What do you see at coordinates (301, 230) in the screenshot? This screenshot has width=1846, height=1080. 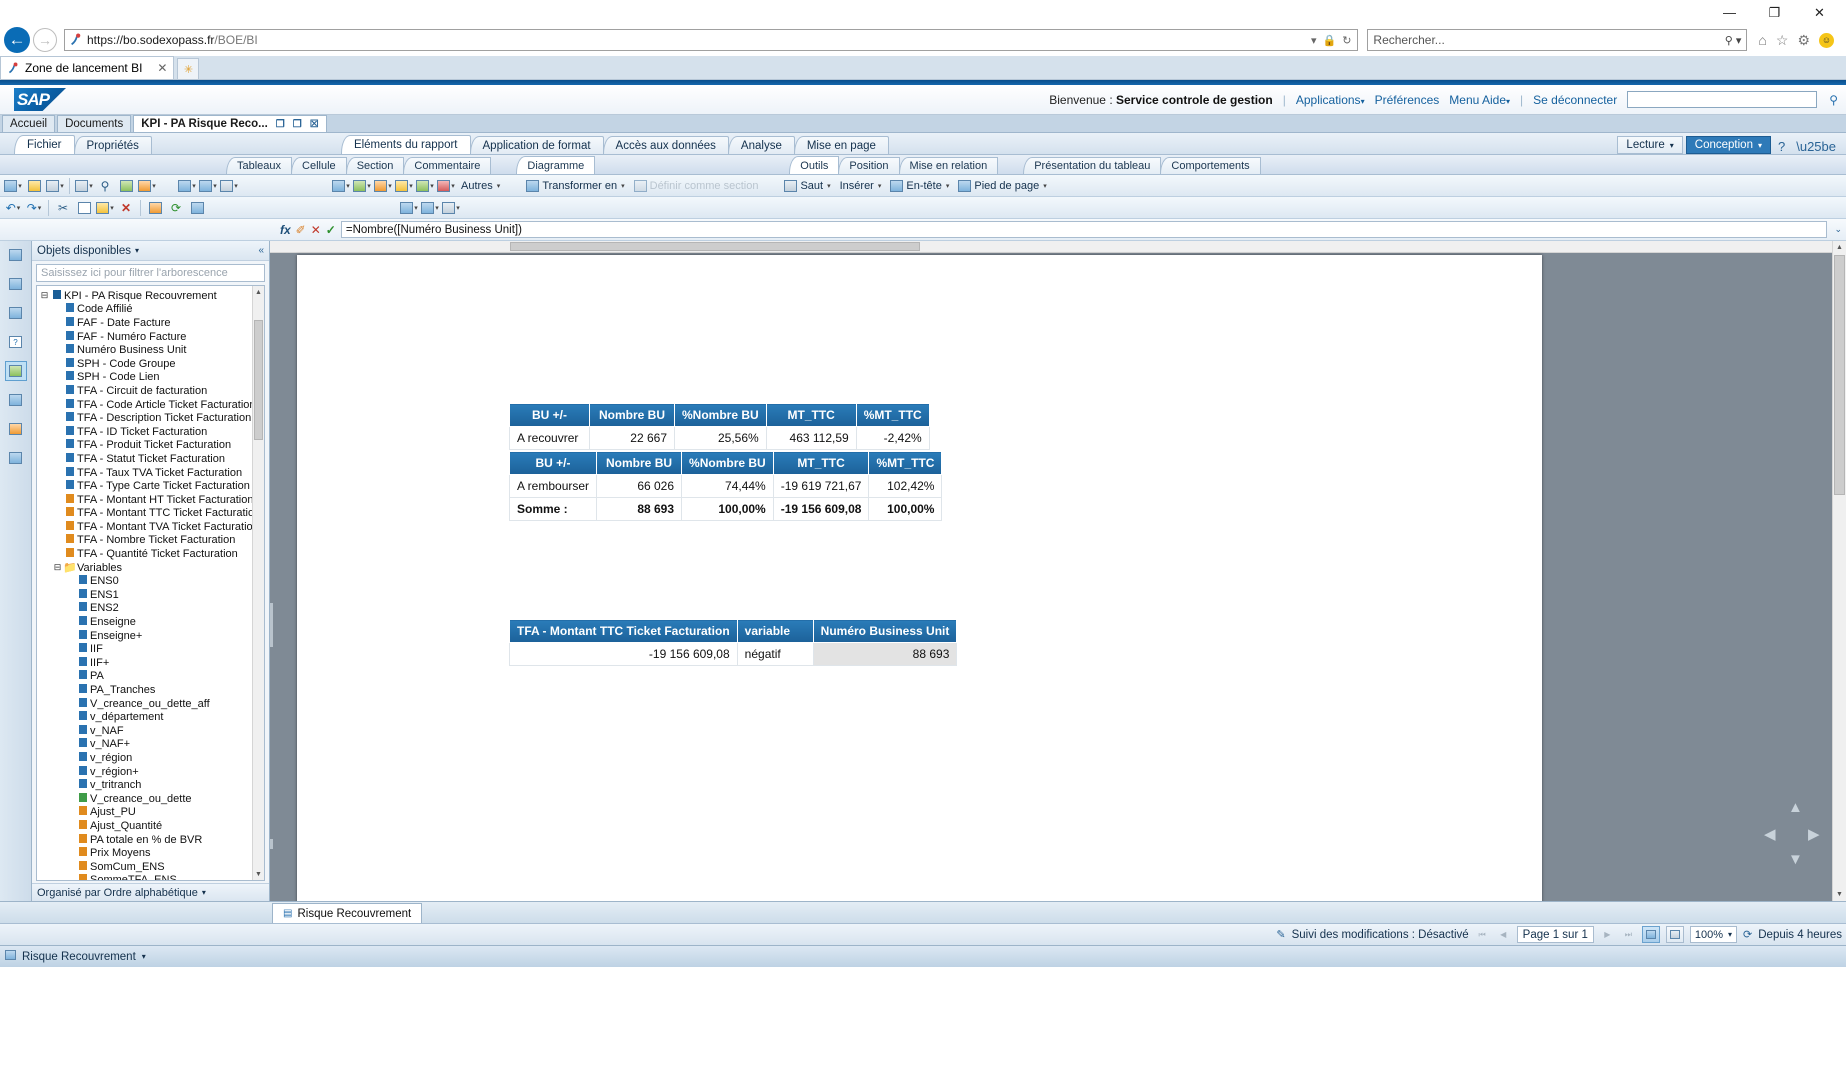 I see `formula-editor-icon: ✐` at bounding box center [301, 230].